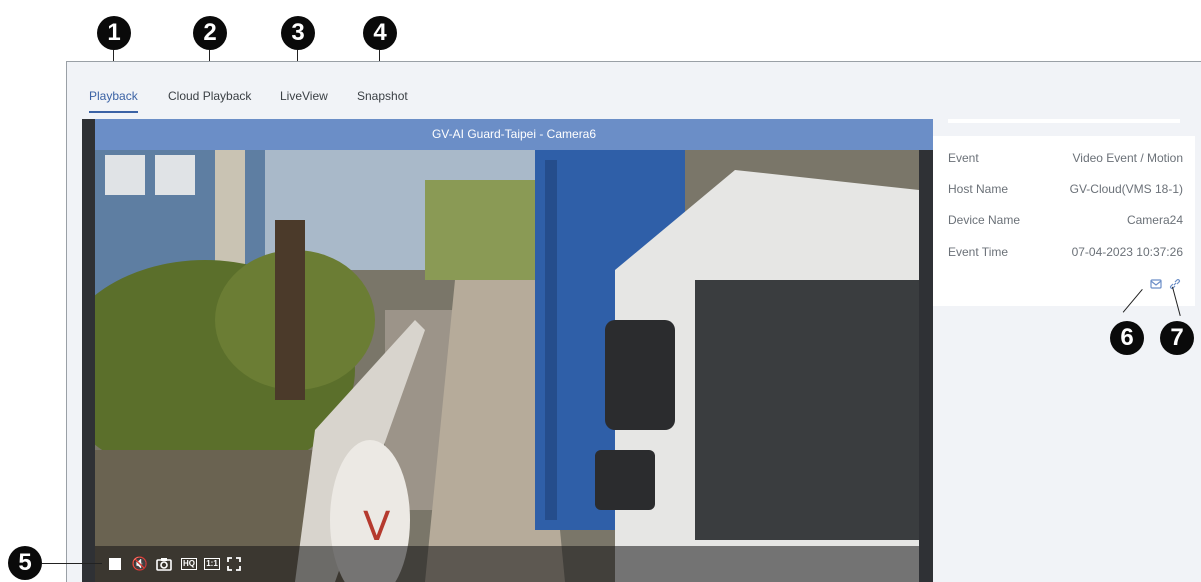 This screenshot has height=582, width=1201. What do you see at coordinates (113, 101) in the screenshot?
I see `tab-playback: Playback` at bounding box center [113, 101].